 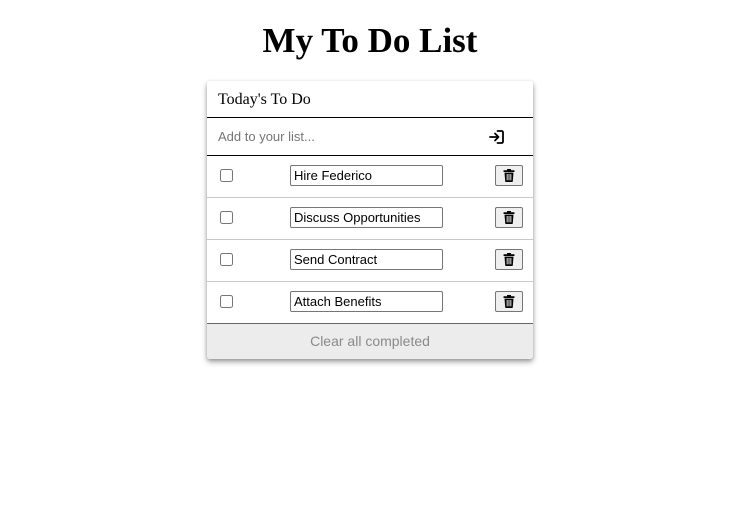 What do you see at coordinates (342, 136) in the screenshot?
I see `add-item-input` at bounding box center [342, 136].